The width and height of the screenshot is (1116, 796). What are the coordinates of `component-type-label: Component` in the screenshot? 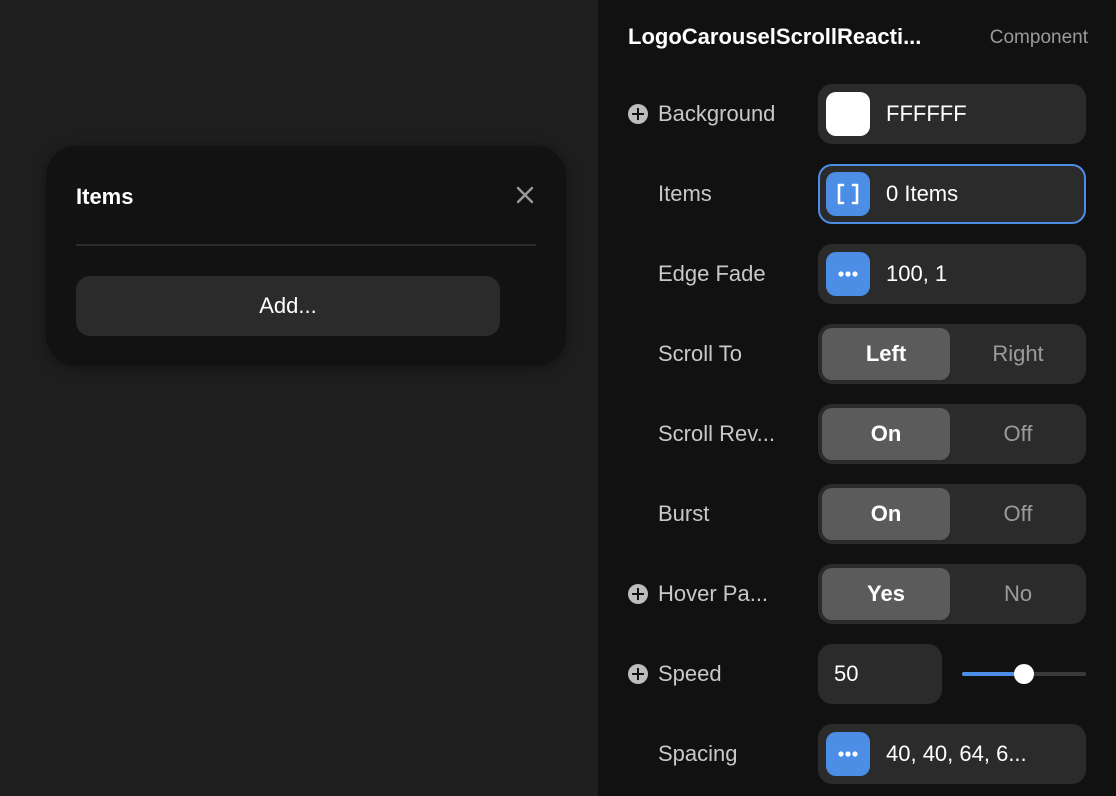 It's located at (1038, 37).